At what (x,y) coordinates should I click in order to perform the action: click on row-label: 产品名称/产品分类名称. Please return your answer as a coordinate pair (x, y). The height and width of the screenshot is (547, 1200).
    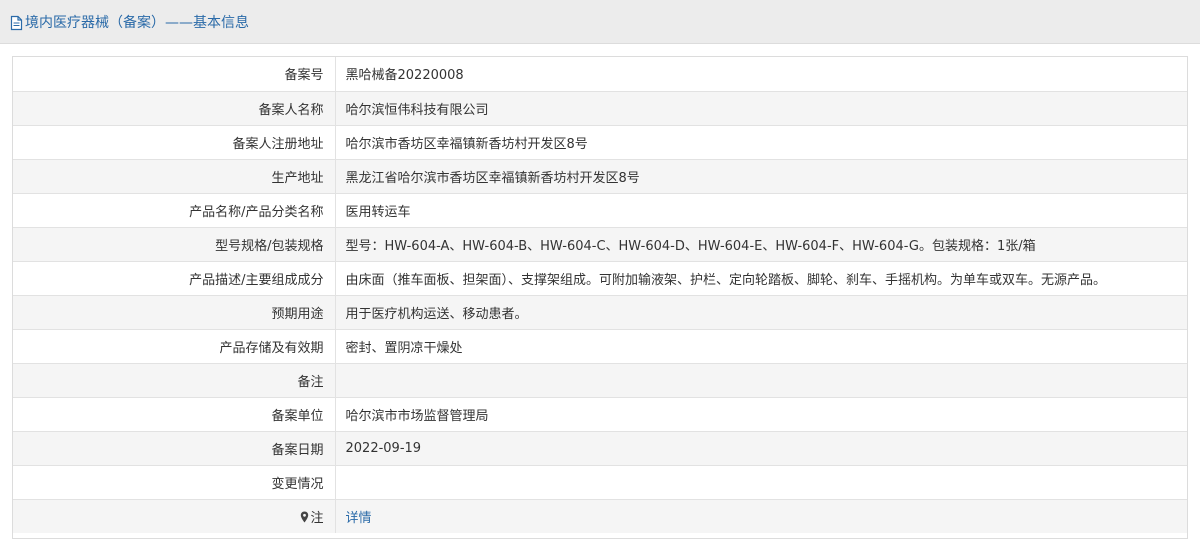
    Looking at the image, I should click on (174, 209).